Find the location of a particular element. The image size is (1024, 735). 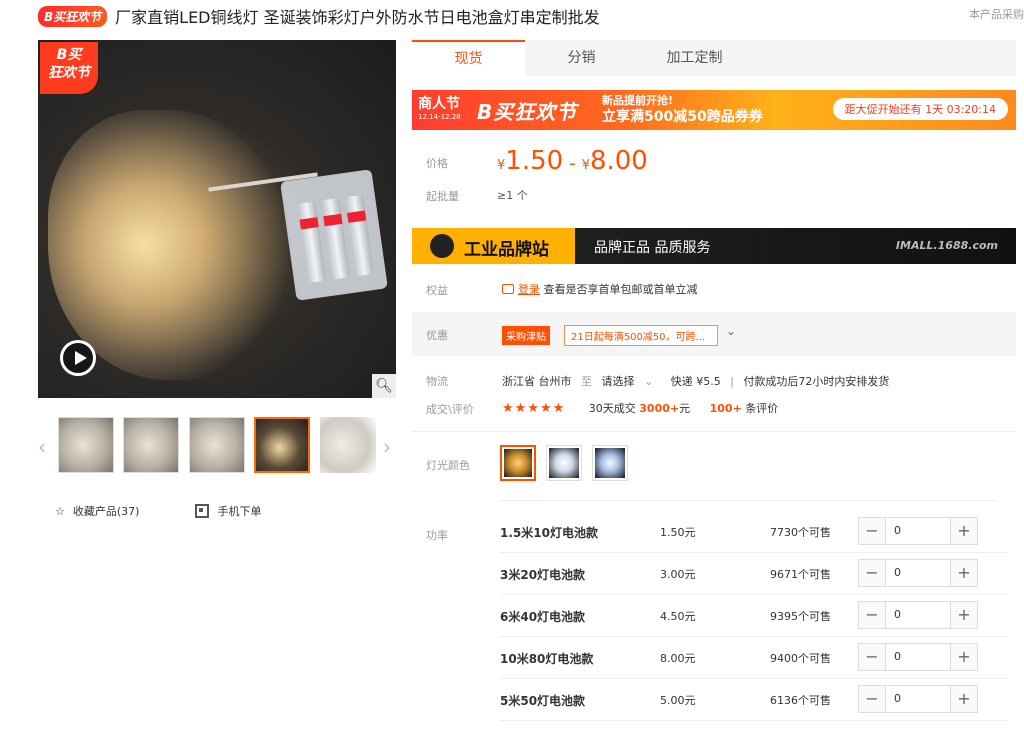

color-swatch-warm-white is located at coordinates (518, 463).